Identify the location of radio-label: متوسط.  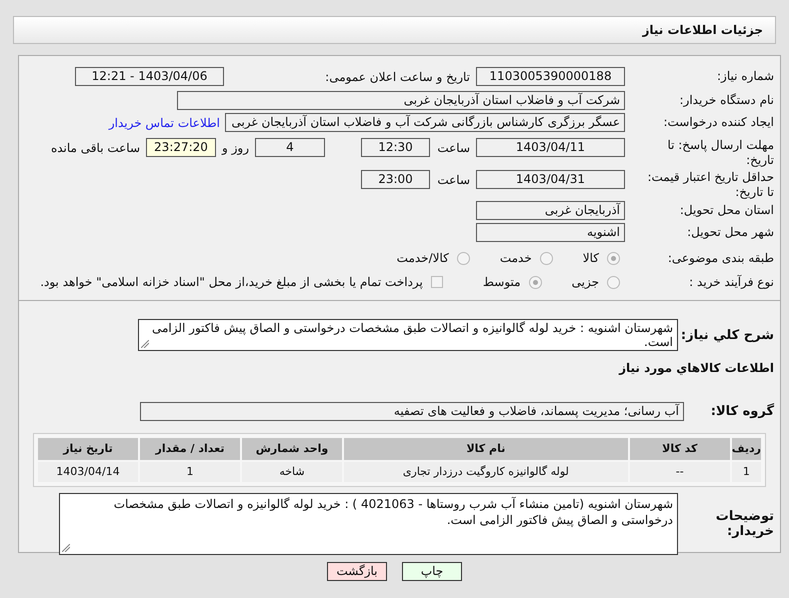
(501, 282).